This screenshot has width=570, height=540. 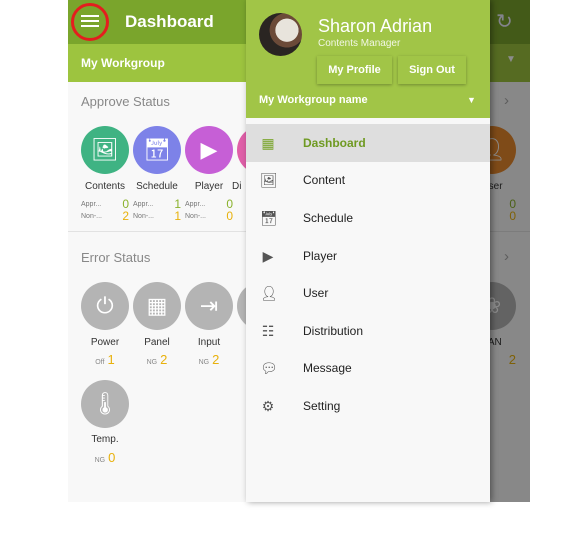 What do you see at coordinates (125, 101) in the screenshot?
I see `approve-status-title: Approve Status` at bounding box center [125, 101].